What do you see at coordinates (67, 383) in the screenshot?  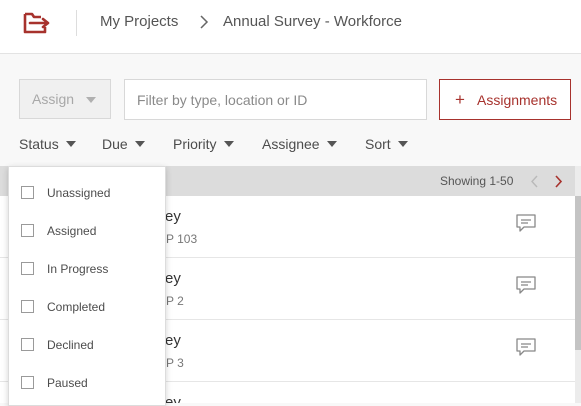 I see `status-option-label: Paused` at bounding box center [67, 383].